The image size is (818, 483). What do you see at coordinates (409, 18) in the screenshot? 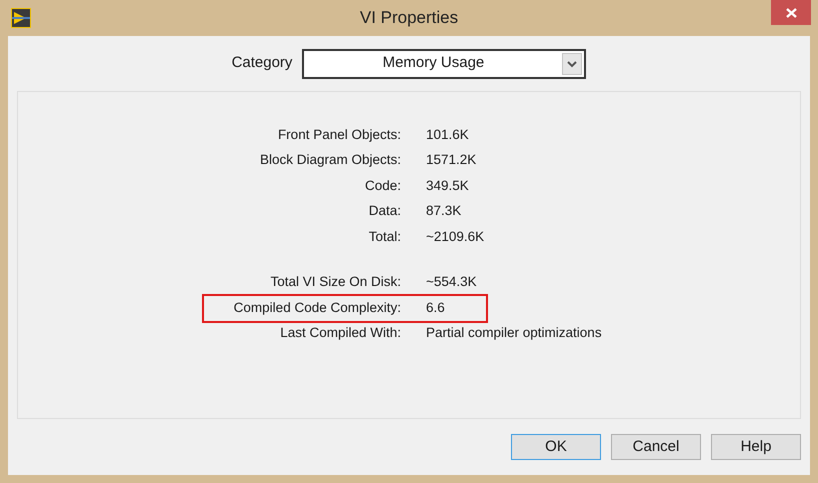
I see `window-title: VI Properties` at bounding box center [409, 18].